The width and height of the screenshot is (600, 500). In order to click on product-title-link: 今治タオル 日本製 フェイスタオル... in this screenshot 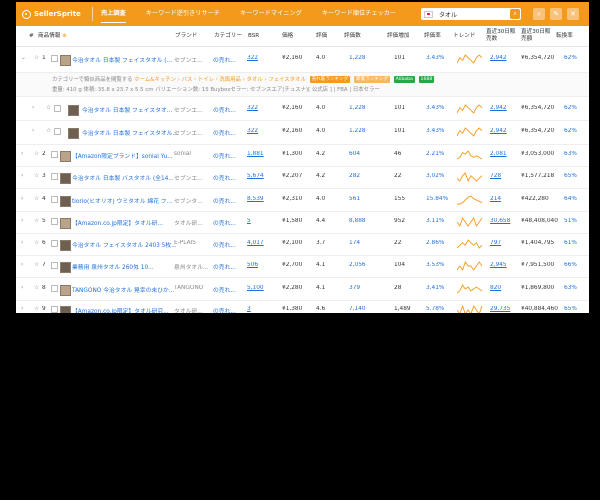, I will do `click(130, 134)`.